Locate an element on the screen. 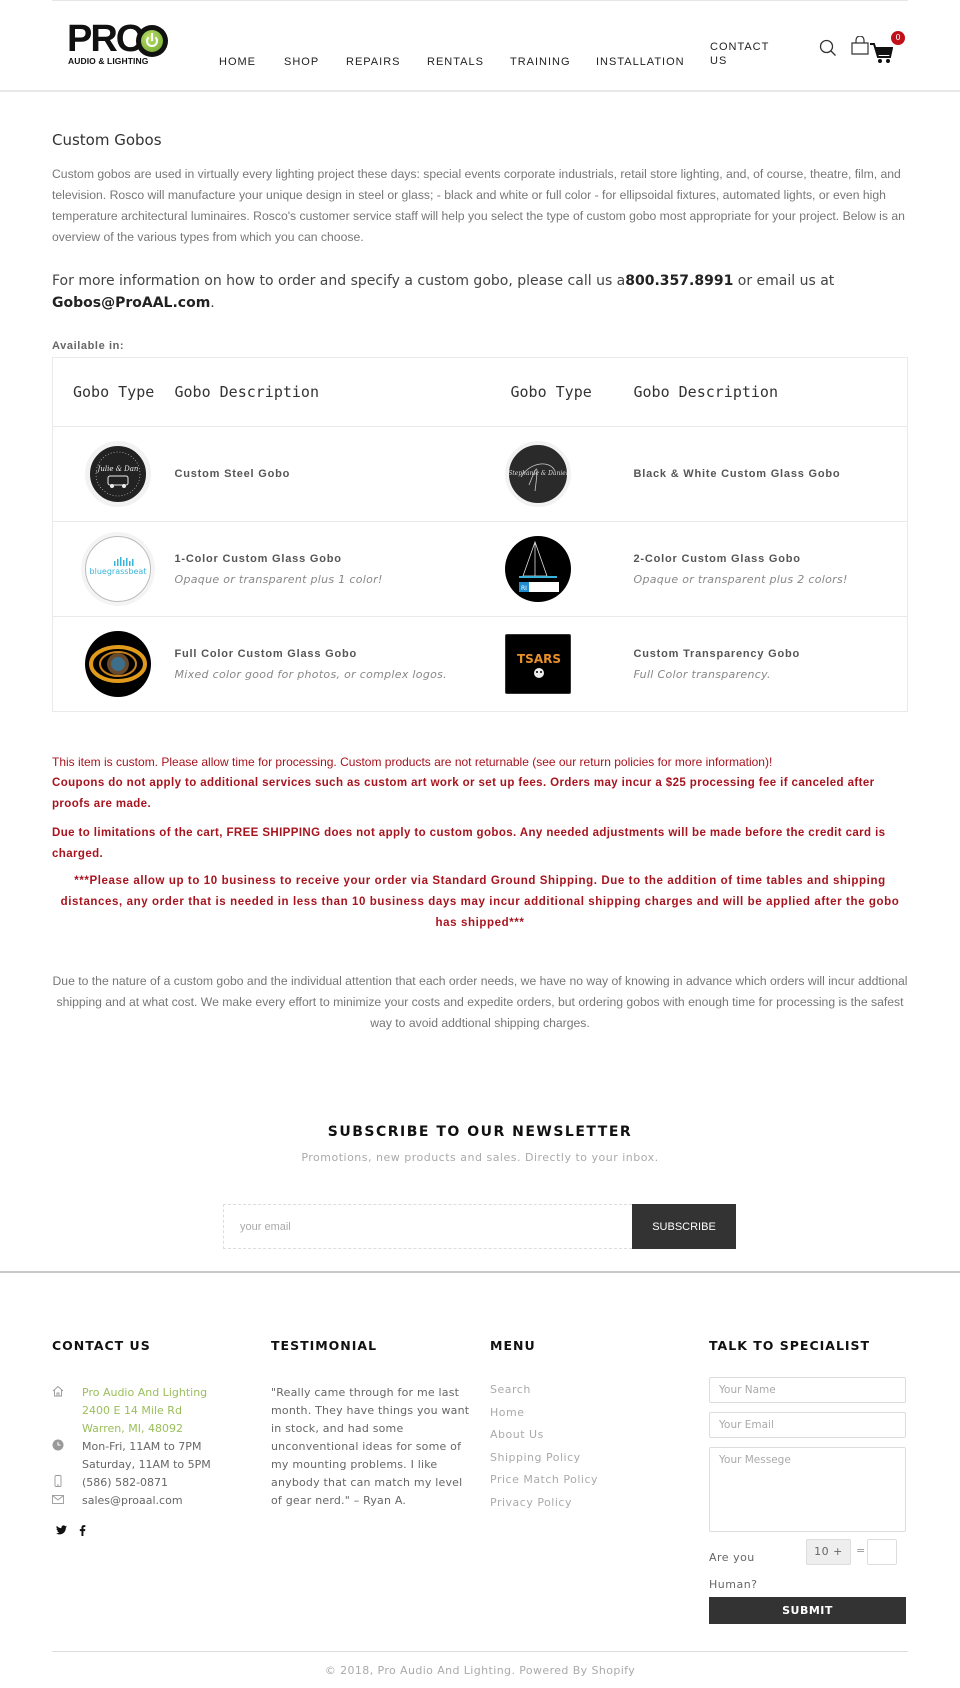 The image size is (960, 1688). shopping-bag-icon is located at coordinates (860, 46).